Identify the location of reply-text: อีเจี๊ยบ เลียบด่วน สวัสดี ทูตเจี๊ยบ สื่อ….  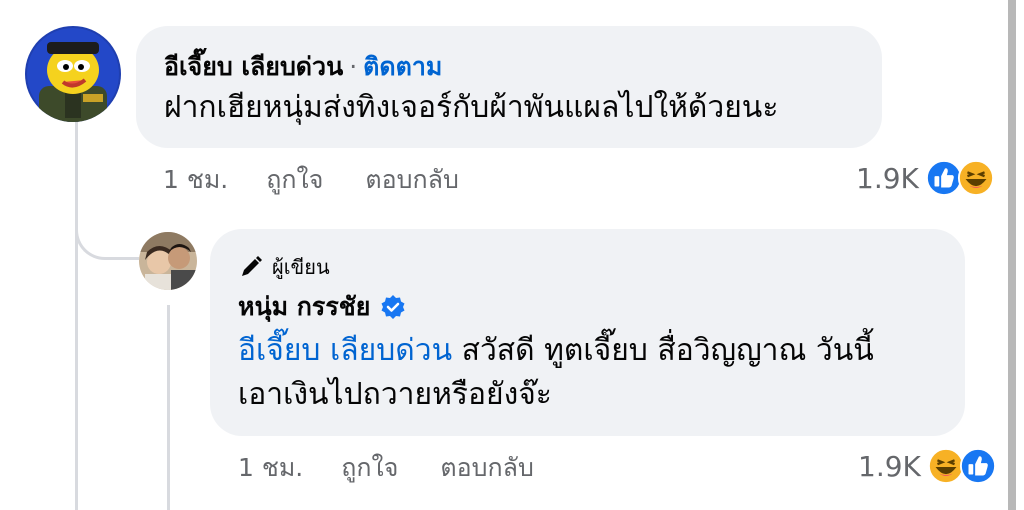
(587, 373).